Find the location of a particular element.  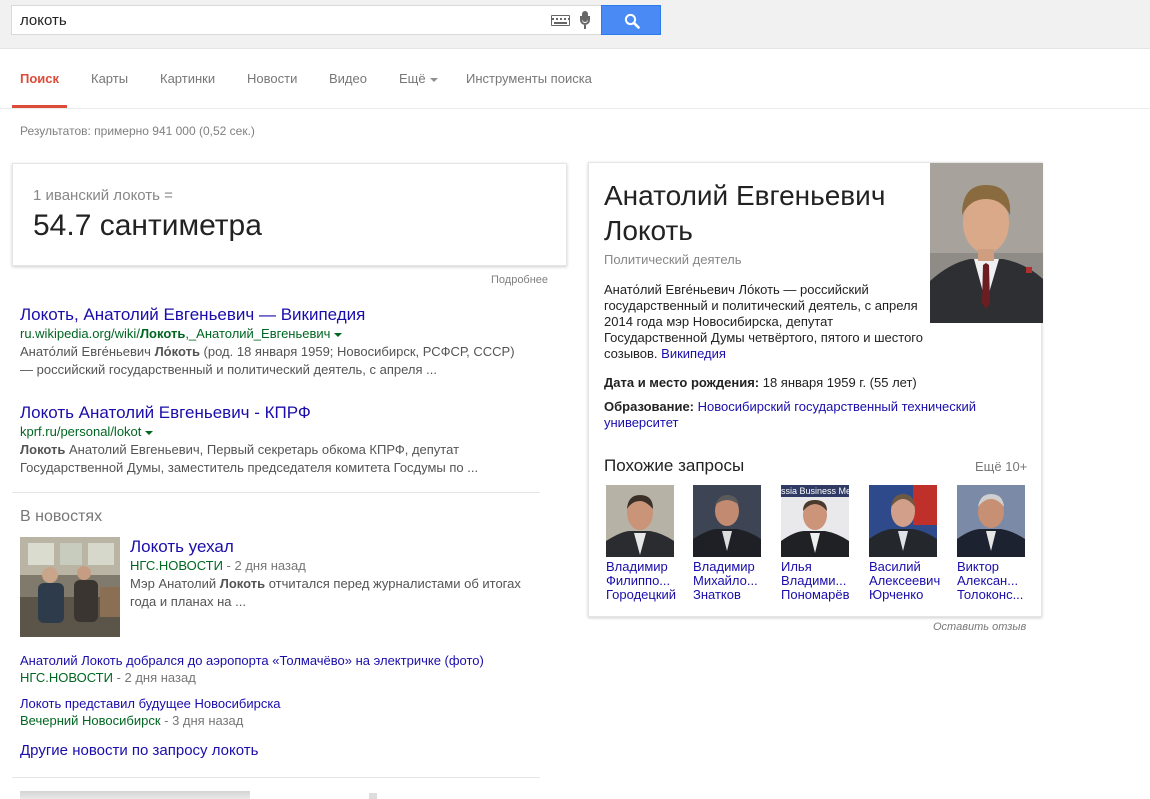

more-info-link: Подробнее is located at coordinates (519, 280).